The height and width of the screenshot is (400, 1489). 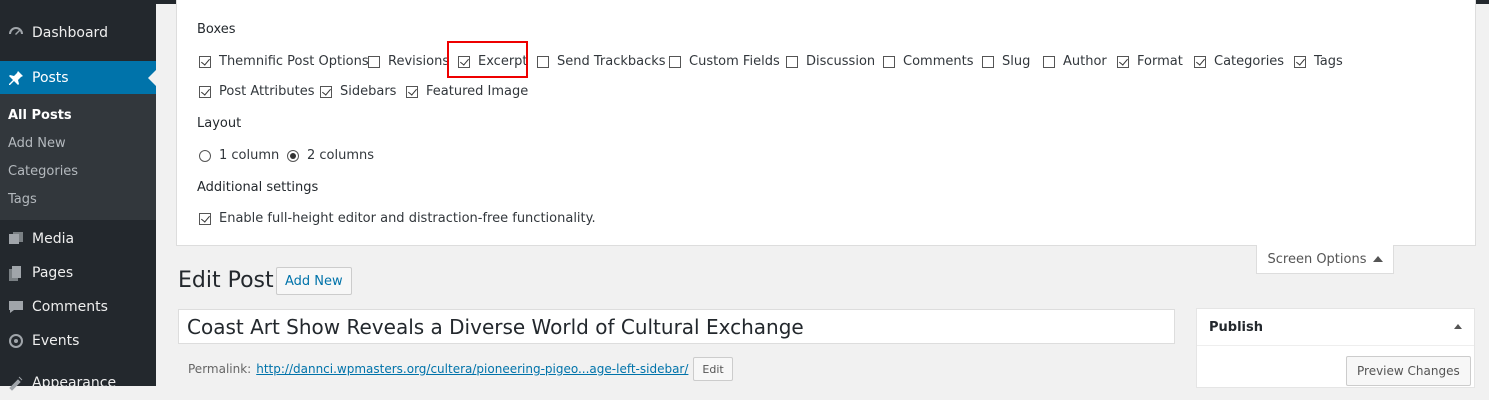 I want to click on screen-options-tab: Screen Options, so click(x=1325, y=259).